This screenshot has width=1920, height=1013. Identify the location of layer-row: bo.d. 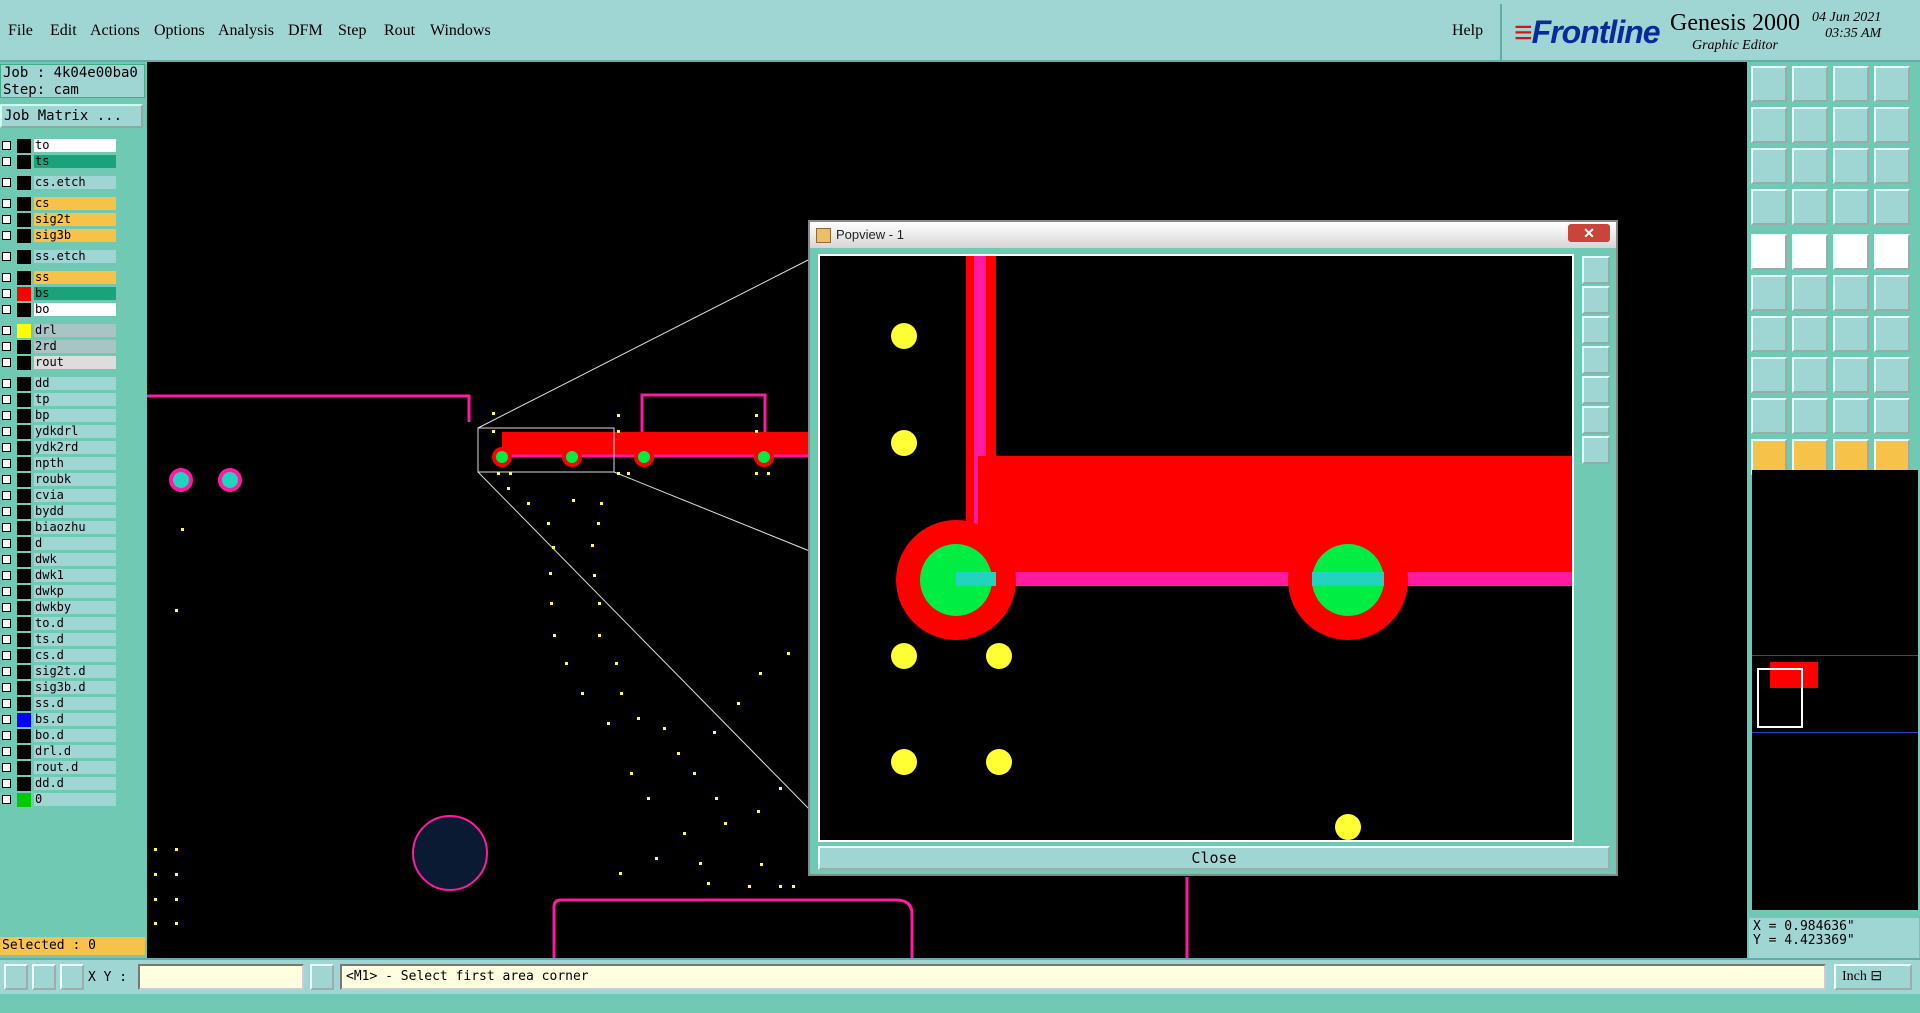
(59, 736).